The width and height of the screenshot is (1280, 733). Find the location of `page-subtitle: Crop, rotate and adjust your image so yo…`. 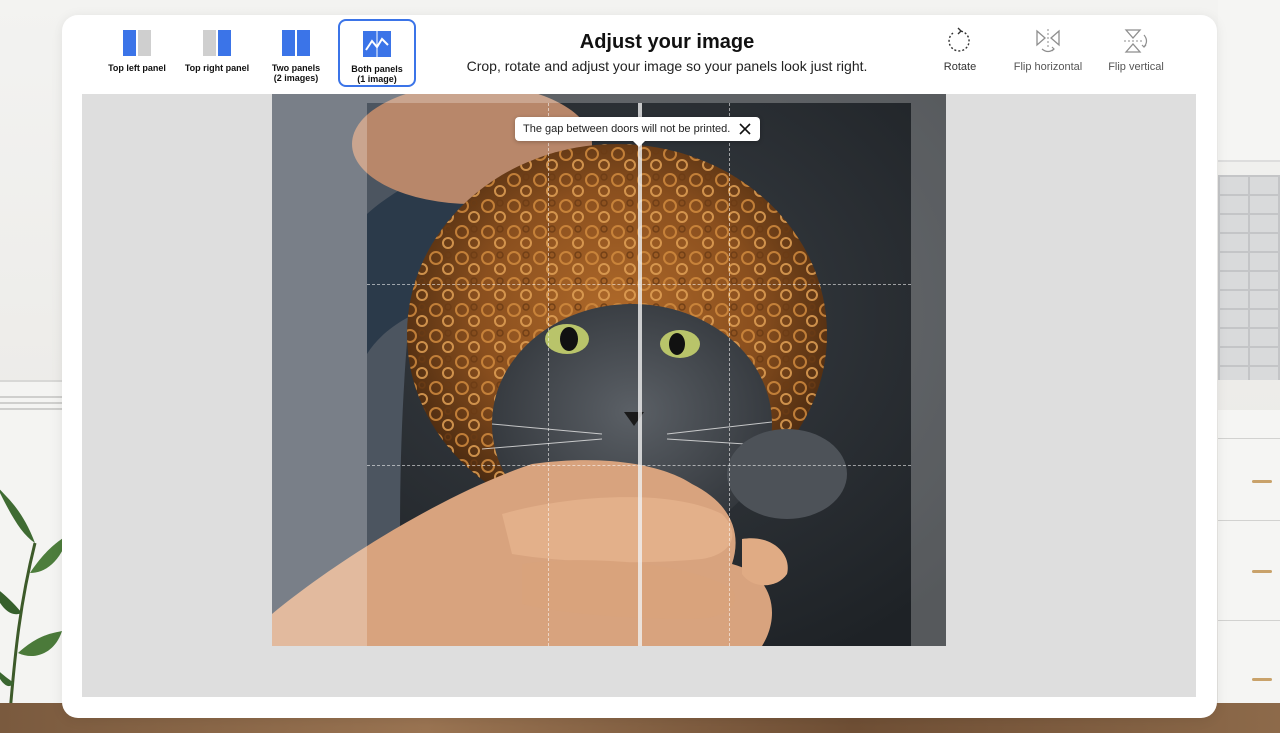

page-subtitle: Crop, rotate and adjust your image so yo… is located at coordinates (667, 66).